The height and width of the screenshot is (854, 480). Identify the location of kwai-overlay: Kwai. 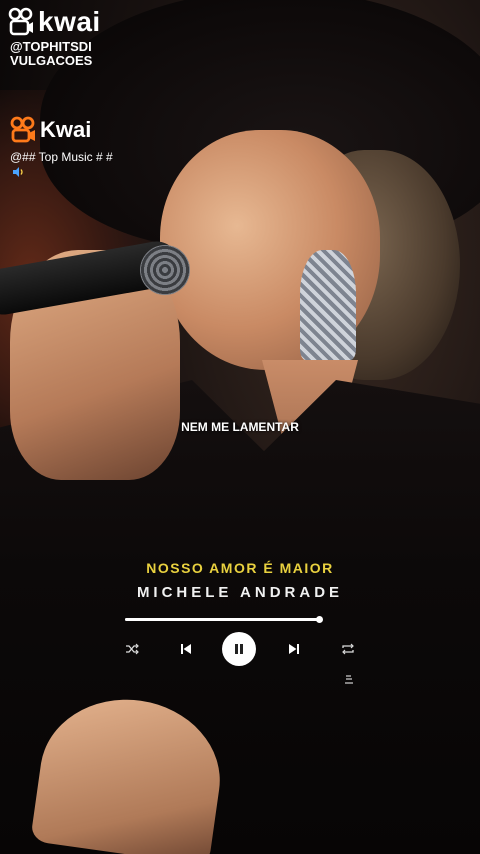
(50, 130).